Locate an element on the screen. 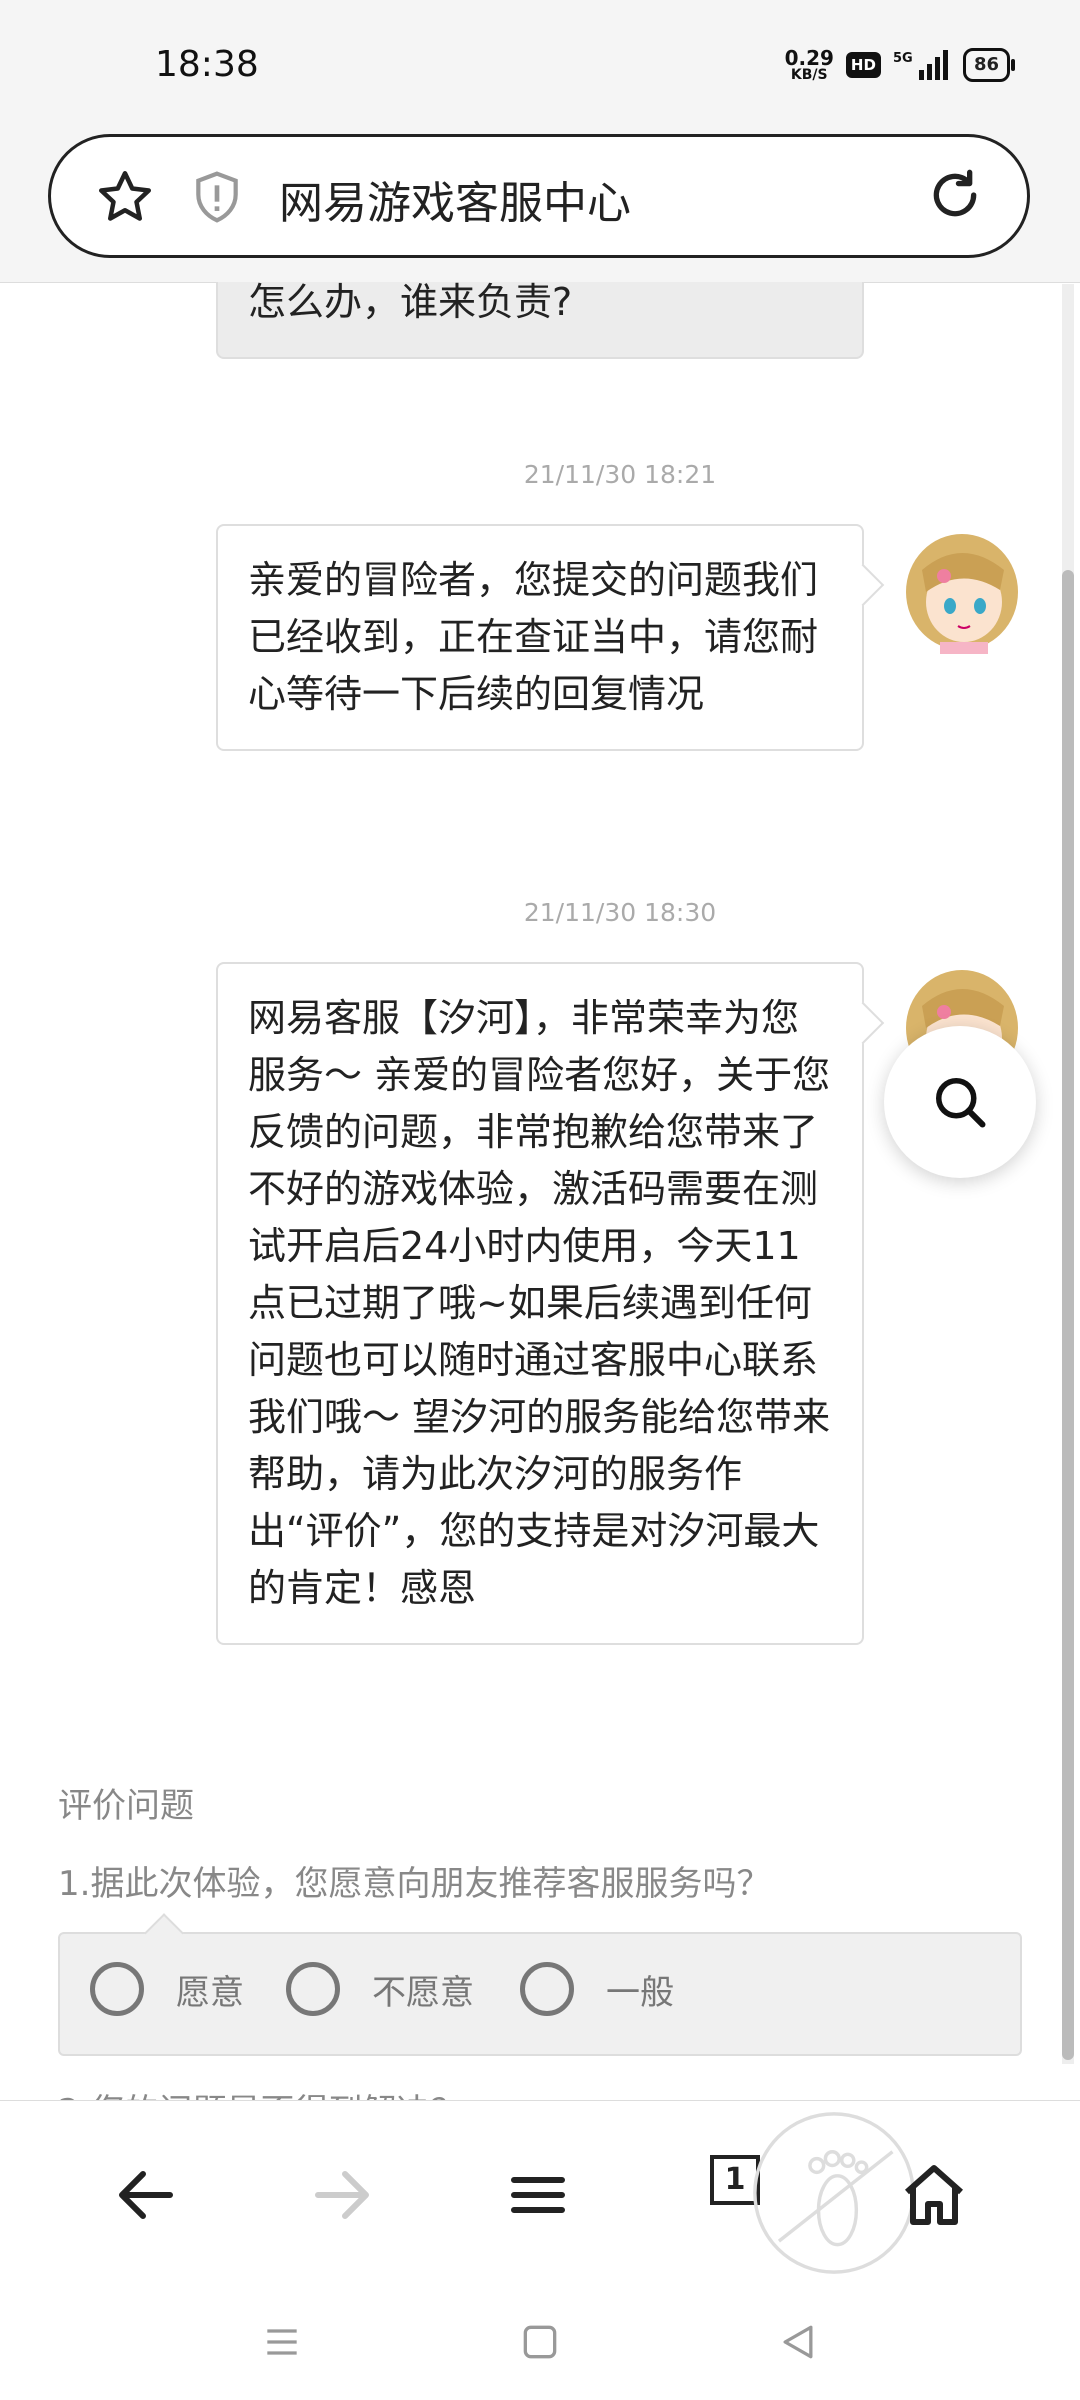 This screenshot has height=2400, width=1080. browser-address-area: 网易游戏客服中心 is located at coordinates (540, 206).